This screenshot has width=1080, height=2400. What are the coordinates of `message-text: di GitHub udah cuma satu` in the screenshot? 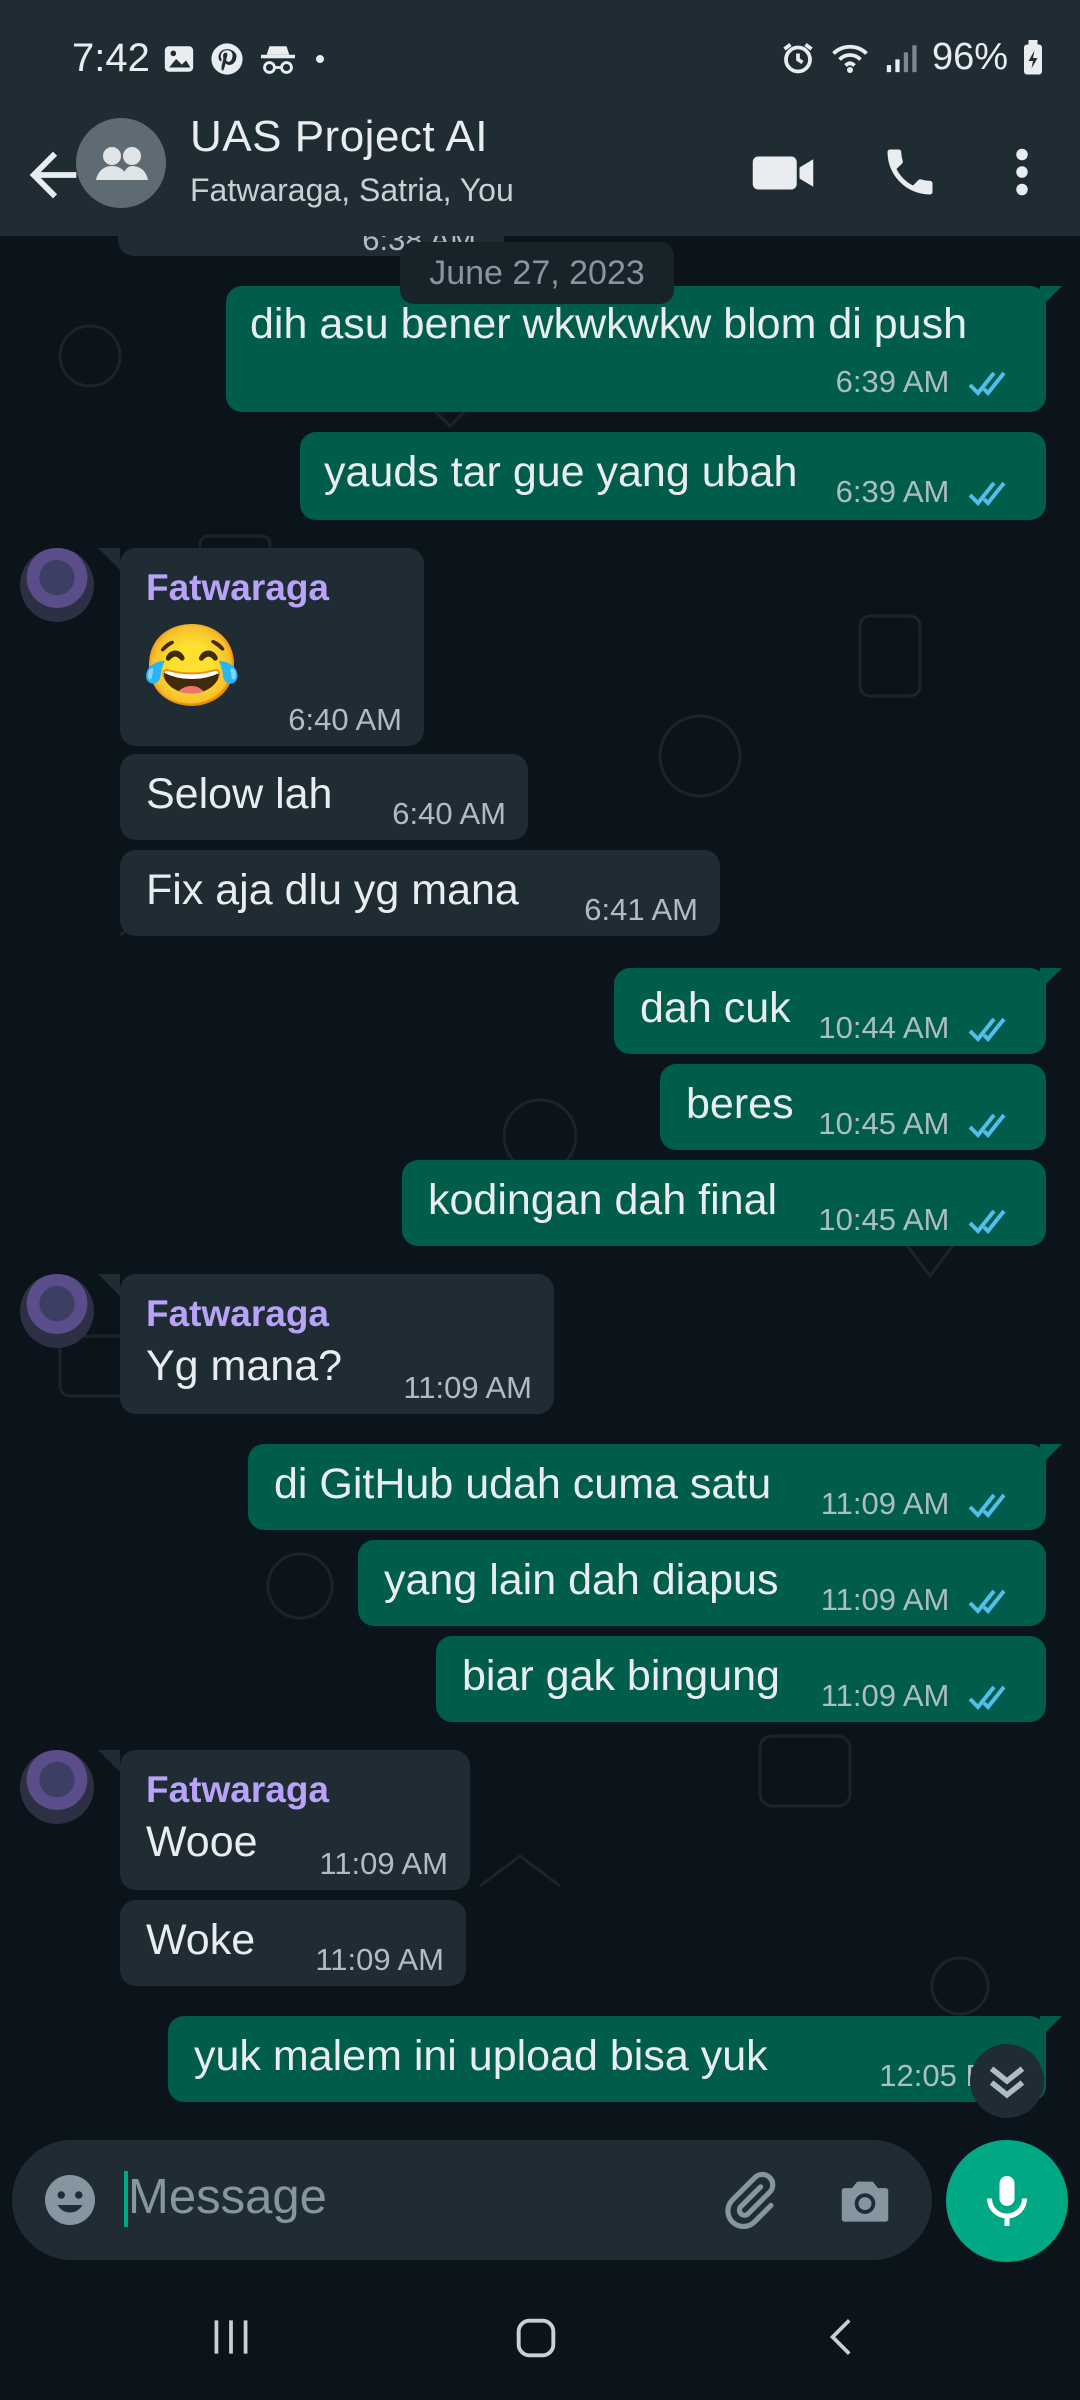 It's located at (523, 1484).